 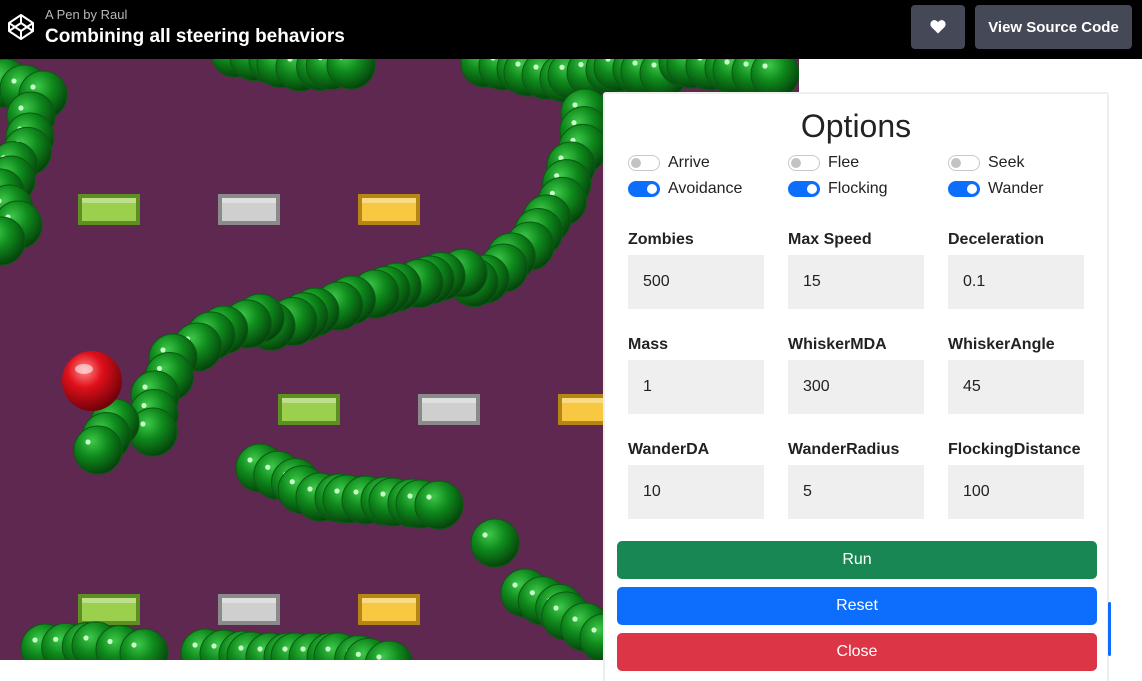 What do you see at coordinates (964, 189) in the screenshot?
I see `wander-switch` at bounding box center [964, 189].